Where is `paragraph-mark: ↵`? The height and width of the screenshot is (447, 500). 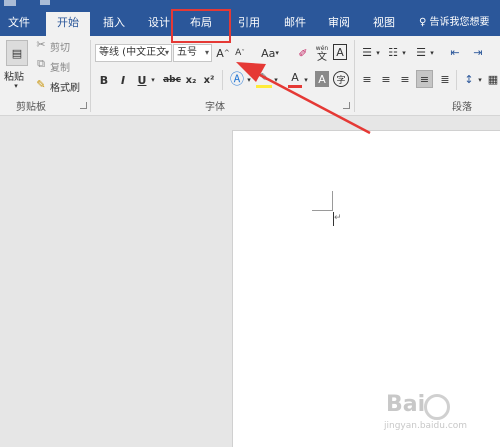 paragraph-mark: ↵ is located at coordinates (338, 218).